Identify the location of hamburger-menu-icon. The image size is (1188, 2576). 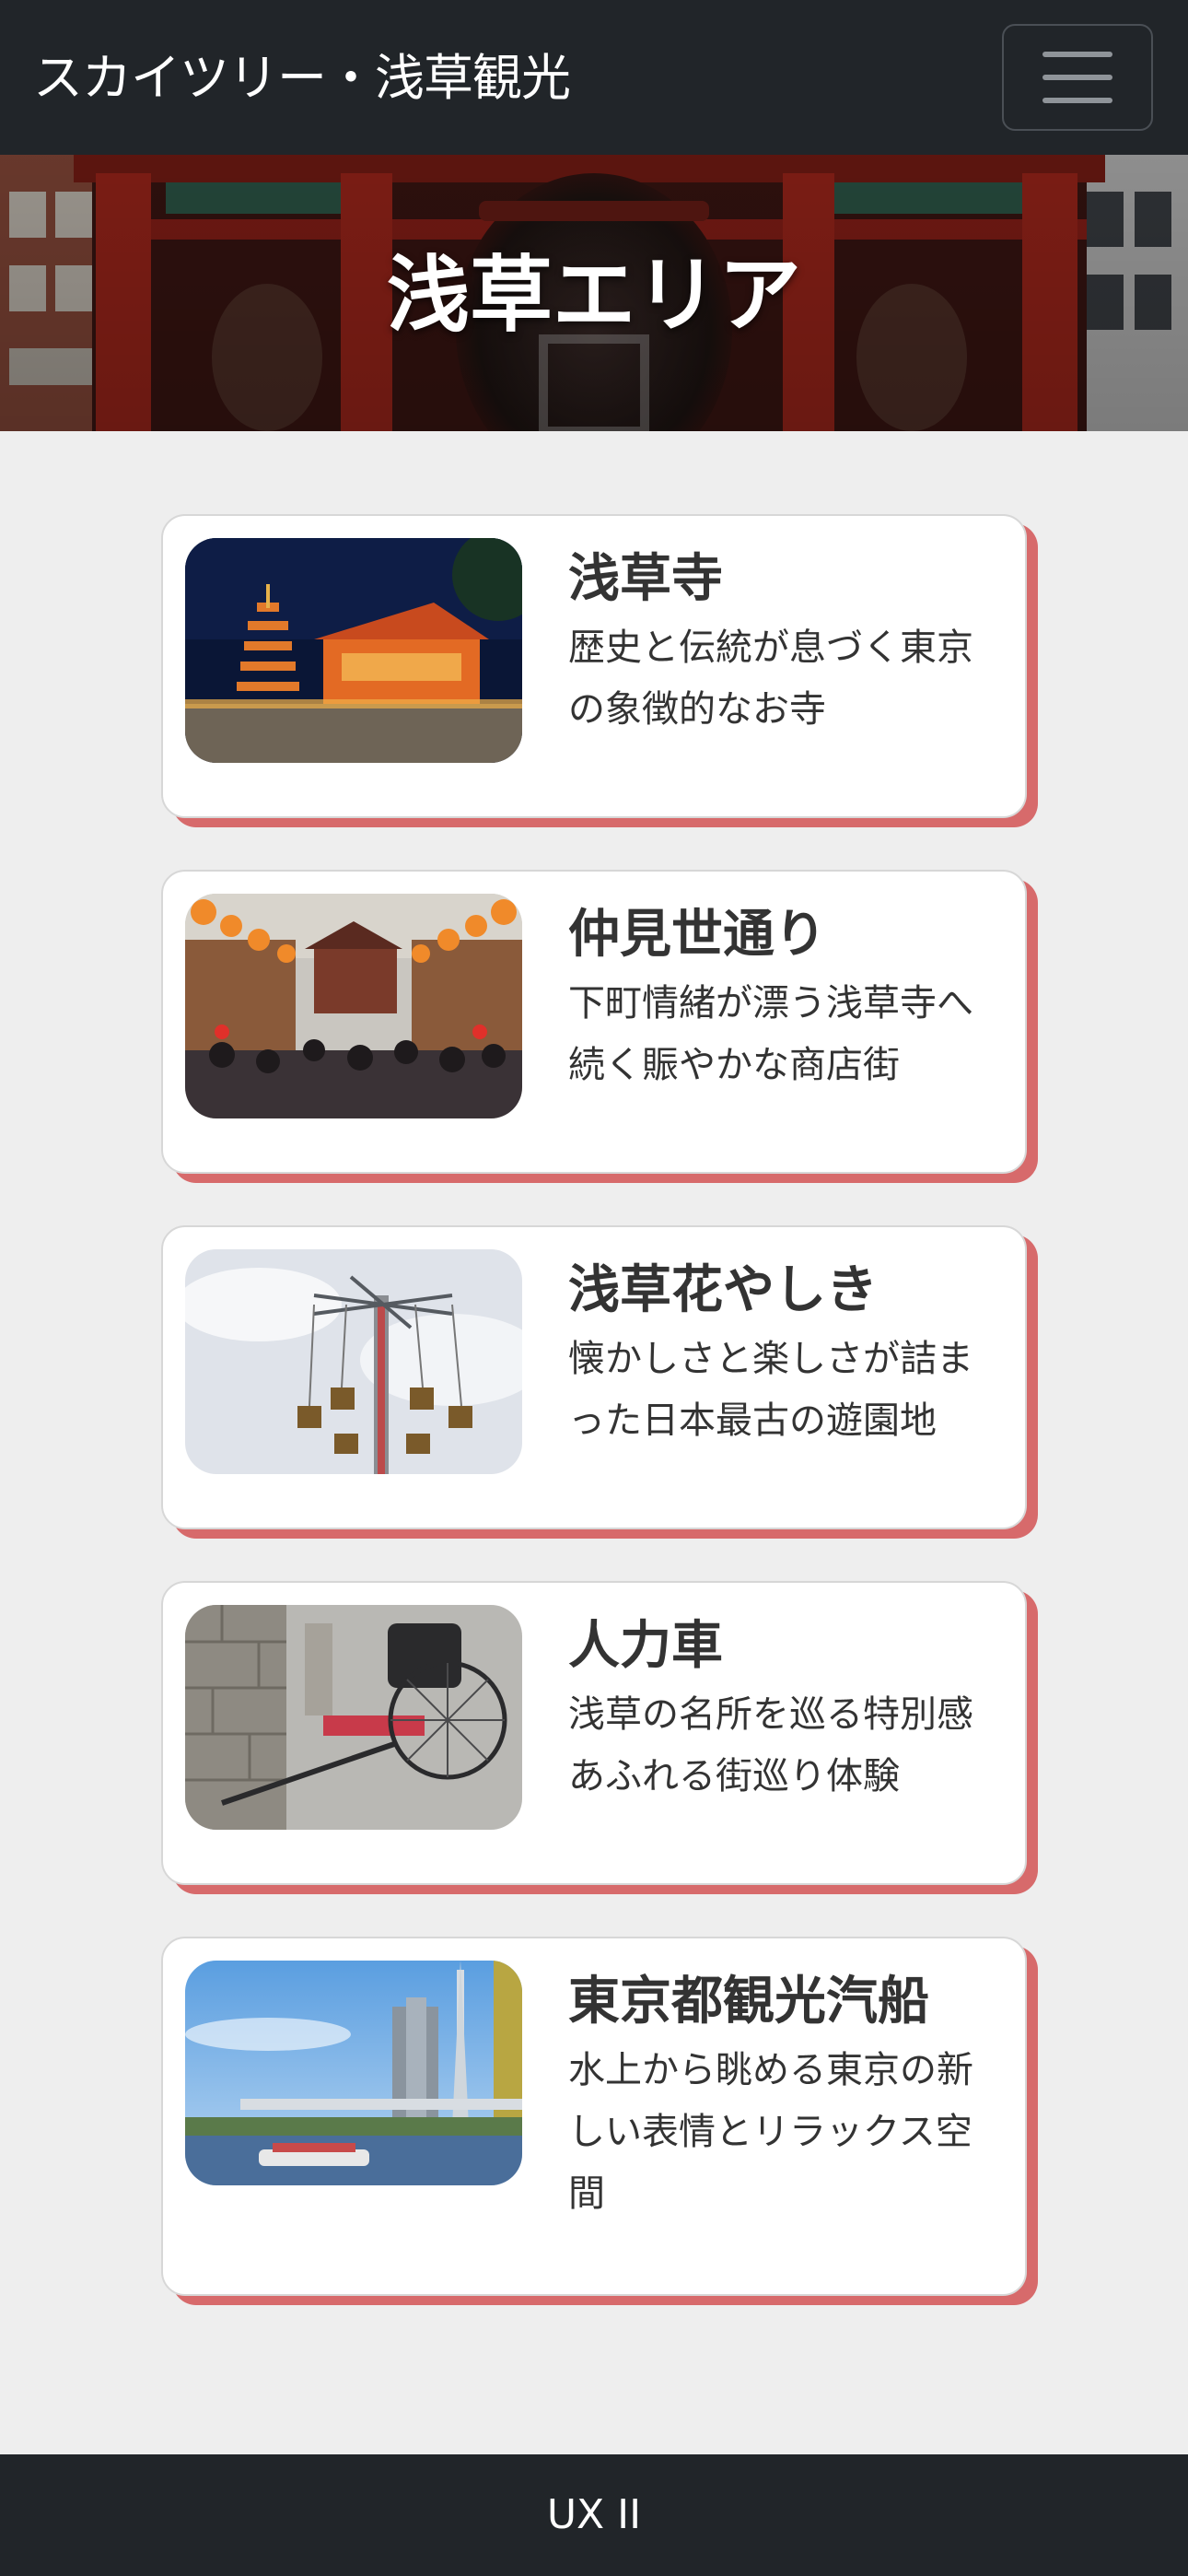
(1077, 77).